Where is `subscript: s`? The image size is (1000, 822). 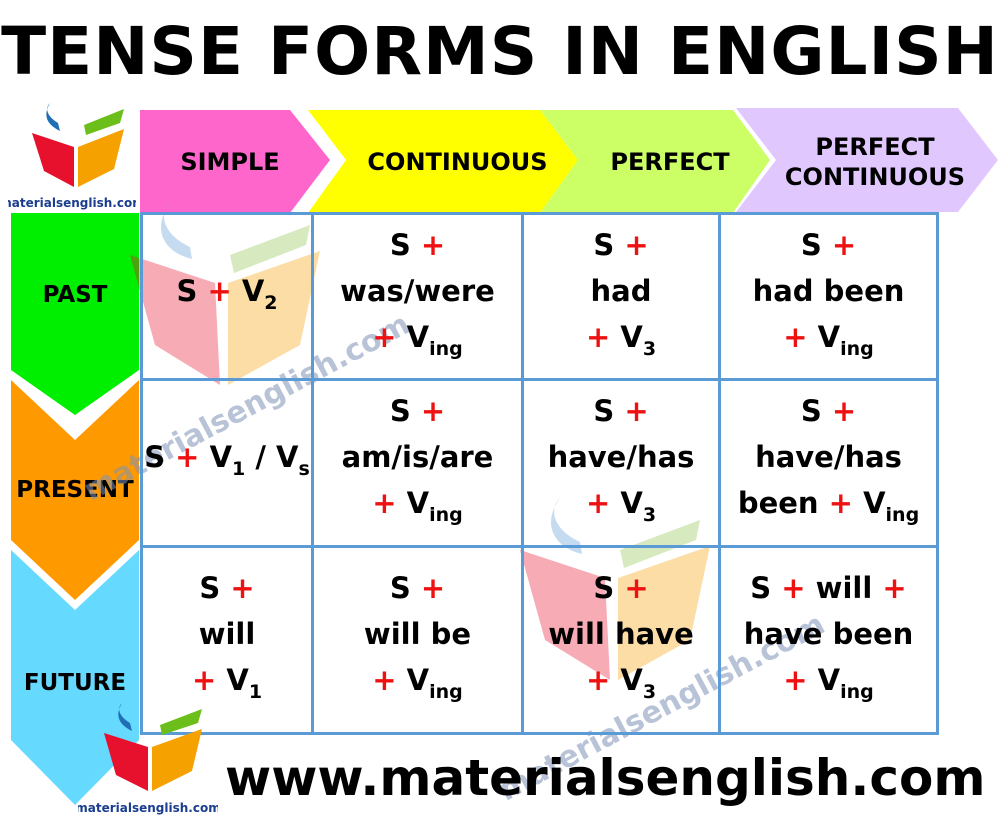 subscript: s is located at coordinates (304, 469).